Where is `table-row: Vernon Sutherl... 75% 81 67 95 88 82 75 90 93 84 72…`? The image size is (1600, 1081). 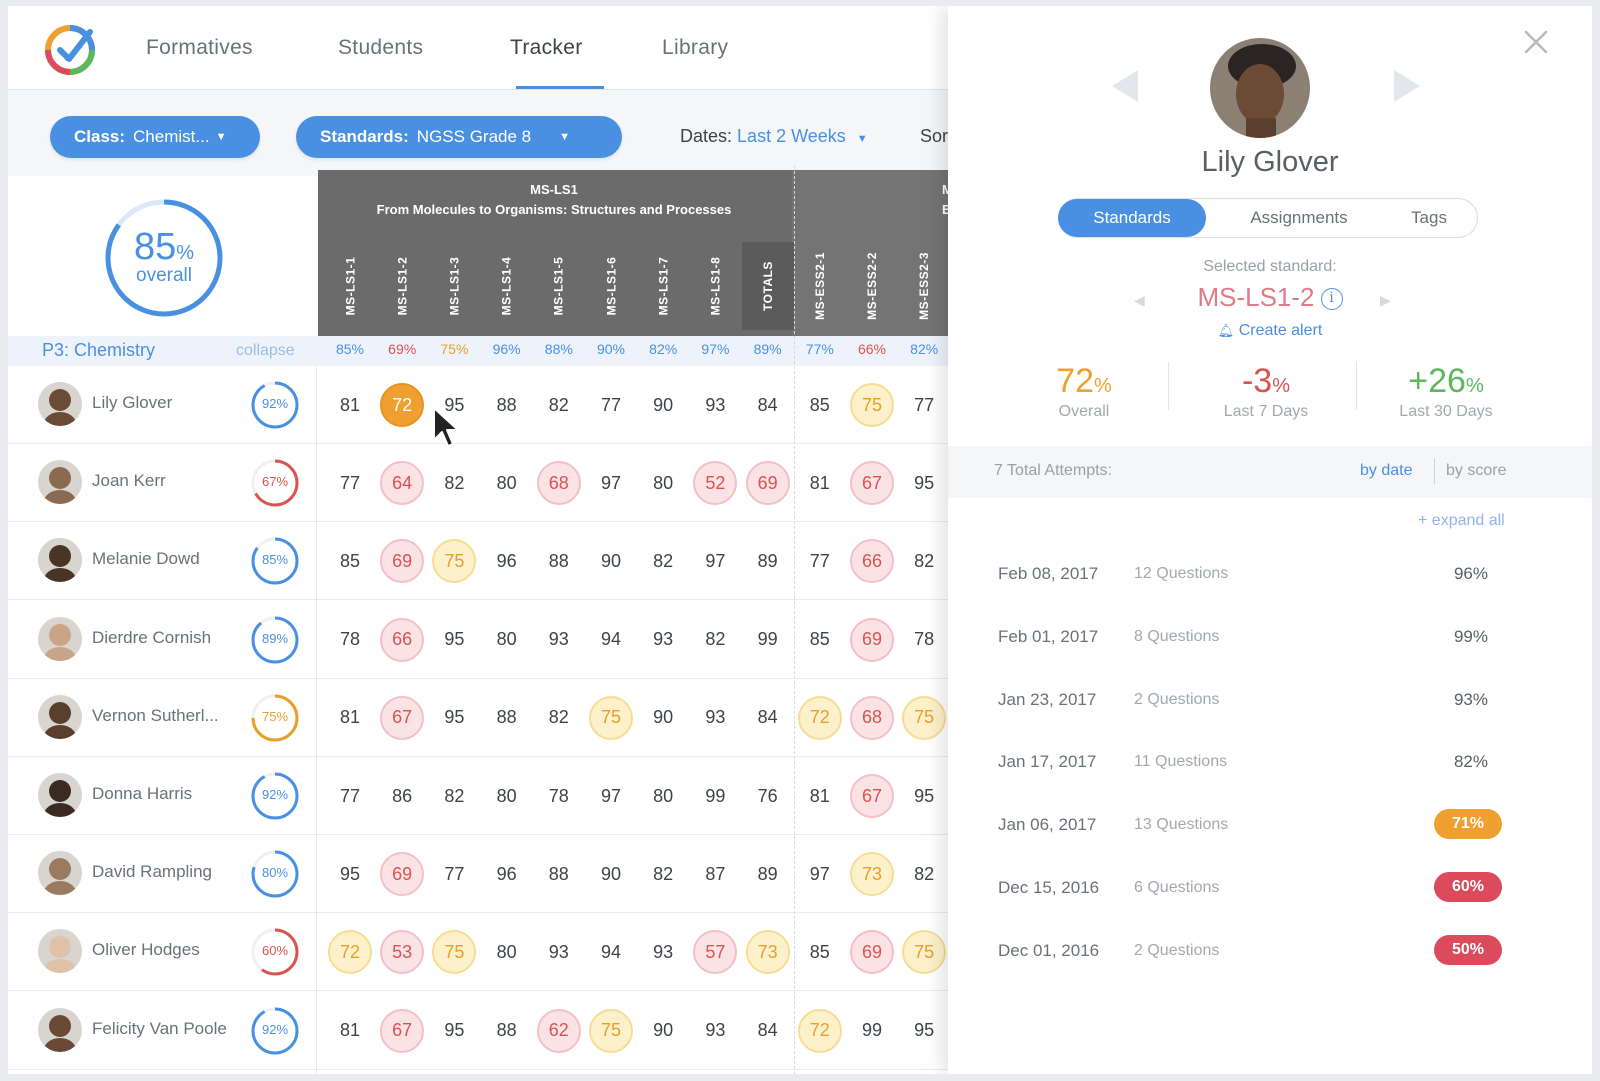 table-row: Vernon Sutherl... 75% 81 67 95 88 82 75 90 93 84 72… is located at coordinates (488, 718).